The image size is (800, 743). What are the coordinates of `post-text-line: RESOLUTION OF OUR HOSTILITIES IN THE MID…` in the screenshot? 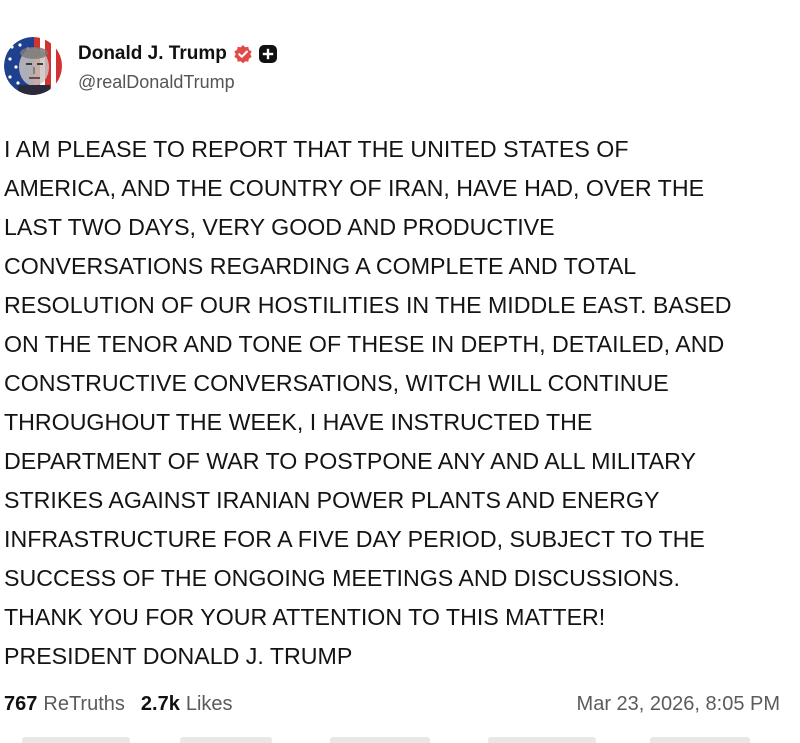 It's located at (368, 305).